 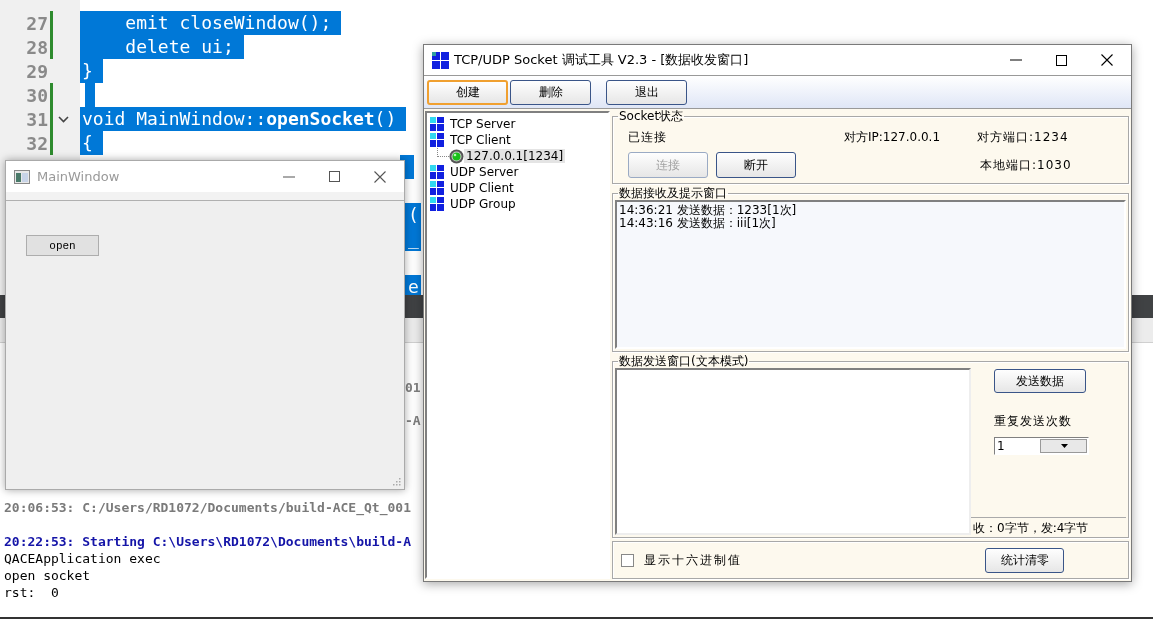 What do you see at coordinates (82, 558) in the screenshot?
I see `console-line: QACEApplication exec` at bounding box center [82, 558].